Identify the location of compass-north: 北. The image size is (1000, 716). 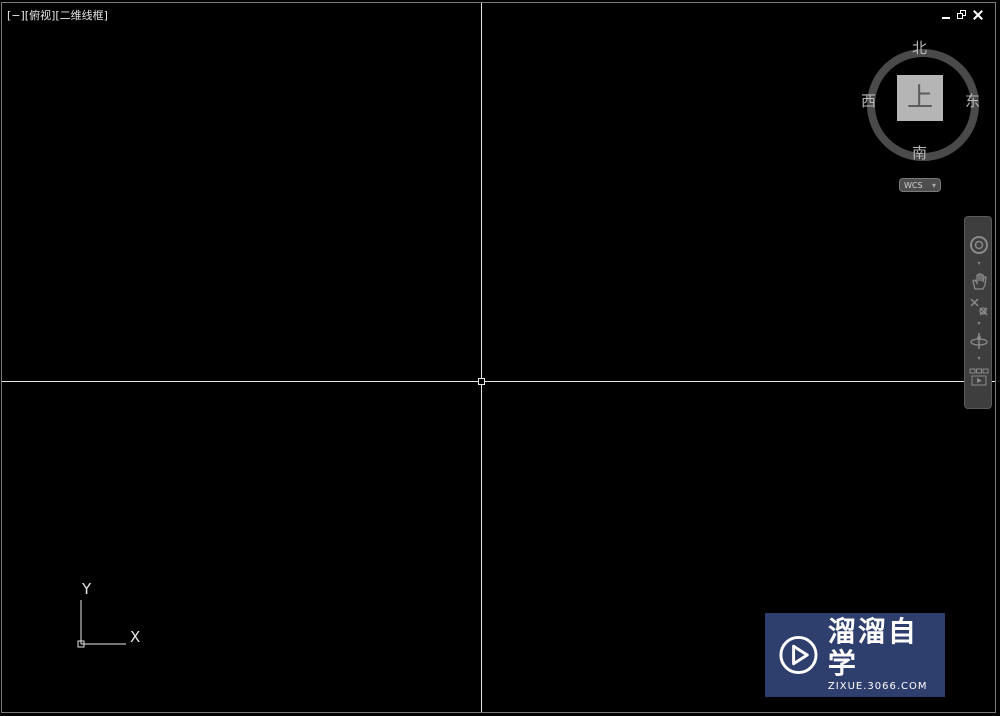
(919, 47).